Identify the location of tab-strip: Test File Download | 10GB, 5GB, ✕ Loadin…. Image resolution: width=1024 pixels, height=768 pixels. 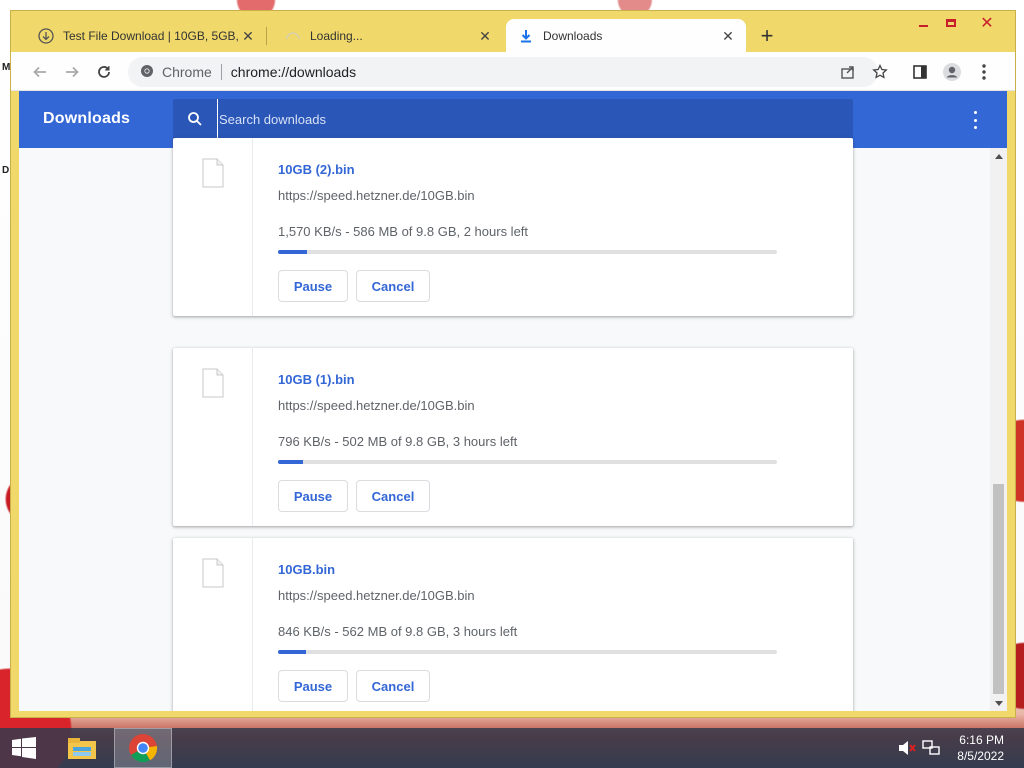
(513, 31).